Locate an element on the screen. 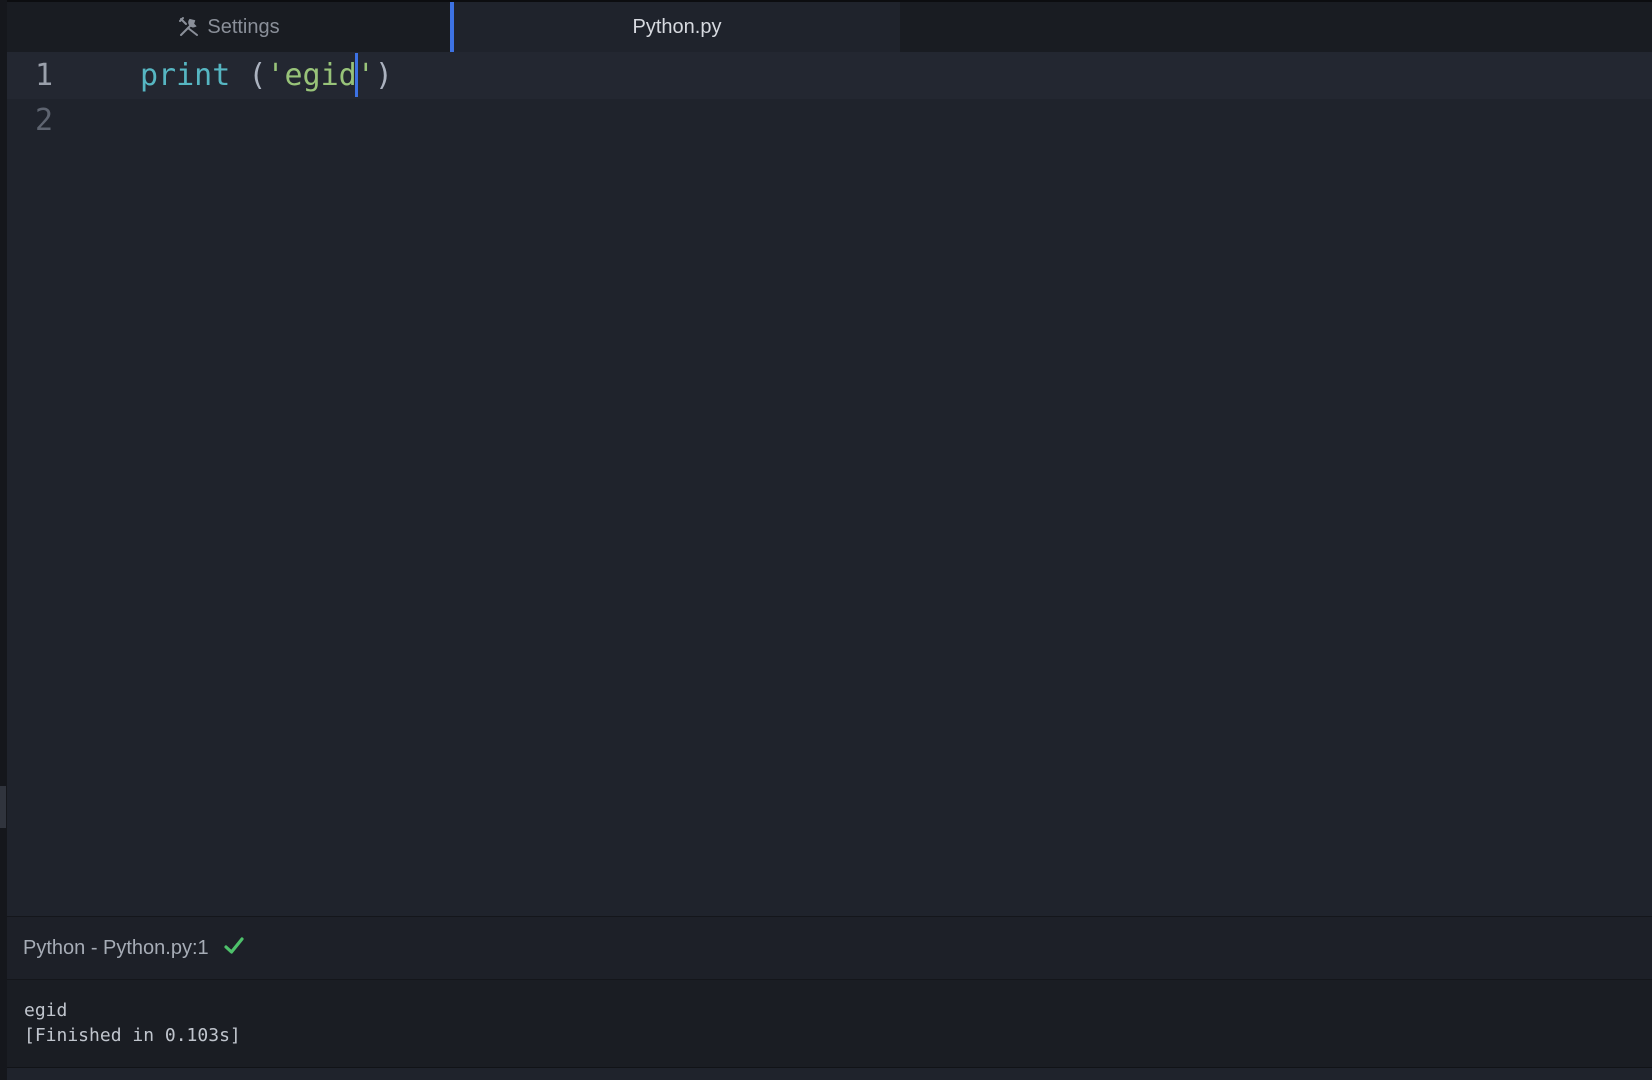  left-edge is located at coordinates (3, 540).